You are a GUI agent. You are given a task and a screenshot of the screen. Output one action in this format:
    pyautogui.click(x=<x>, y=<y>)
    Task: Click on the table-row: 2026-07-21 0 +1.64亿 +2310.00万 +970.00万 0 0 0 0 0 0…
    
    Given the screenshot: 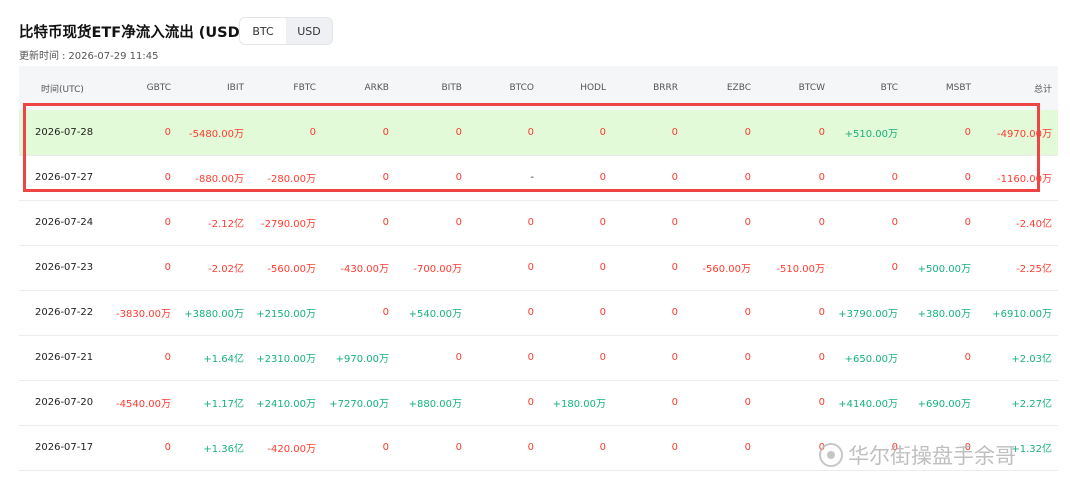 What is the action you would take?
    pyautogui.click(x=538, y=357)
    